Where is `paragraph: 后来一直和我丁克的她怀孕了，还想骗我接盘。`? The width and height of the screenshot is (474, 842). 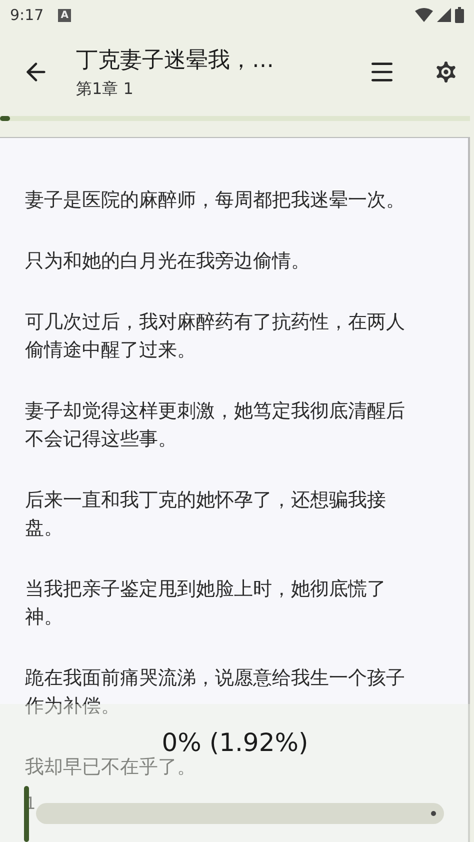 paragraph: 后来一直和我丁克的她怀孕了，还想骗我接盘。 is located at coordinates (206, 514).